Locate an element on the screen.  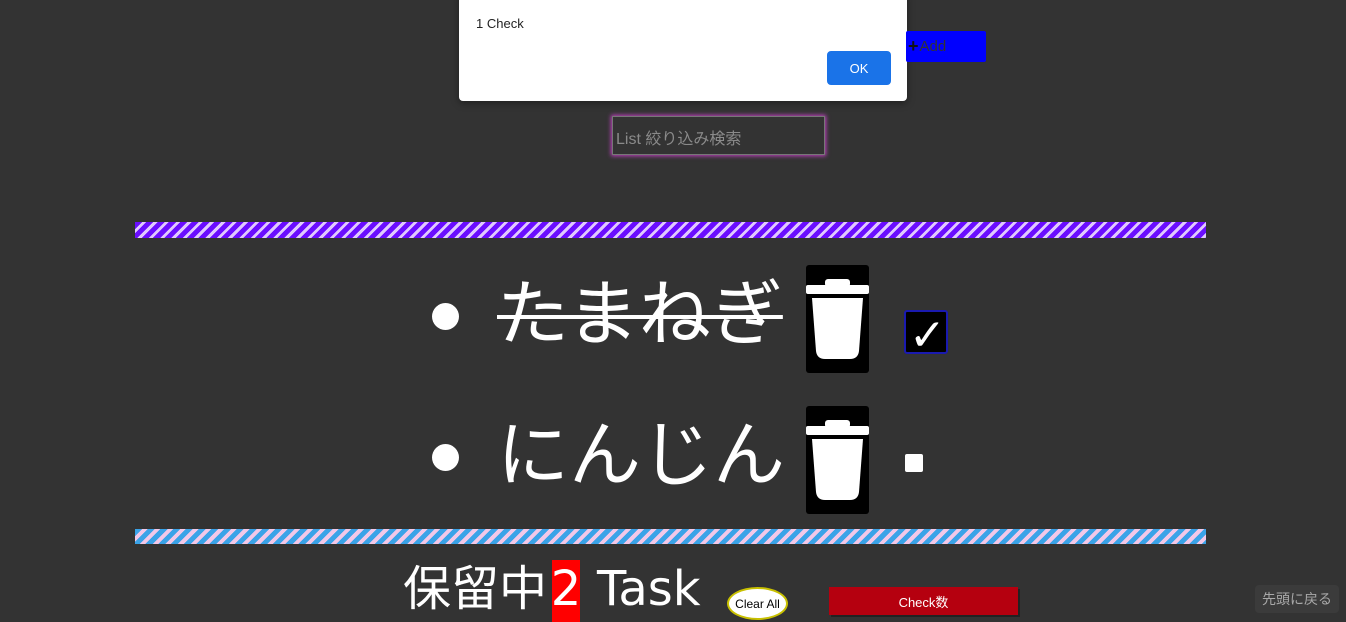
dialog-message: 1 Check is located at coordinates (500, 23).